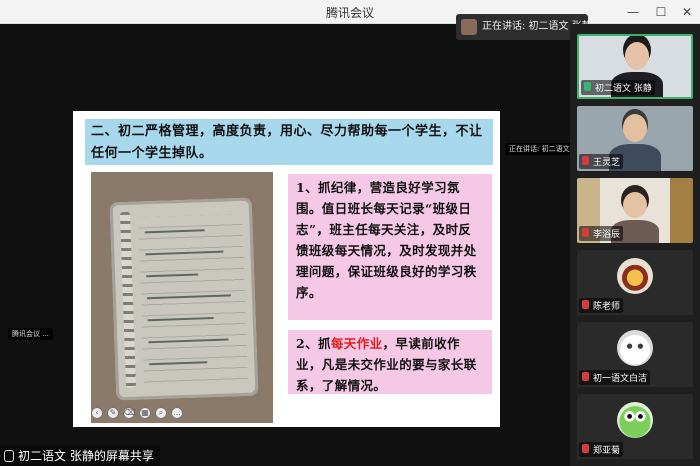 The height and width of the screenshot is (466, 700). I want to click on zoom-icon: ⌕, so click(161, 413).